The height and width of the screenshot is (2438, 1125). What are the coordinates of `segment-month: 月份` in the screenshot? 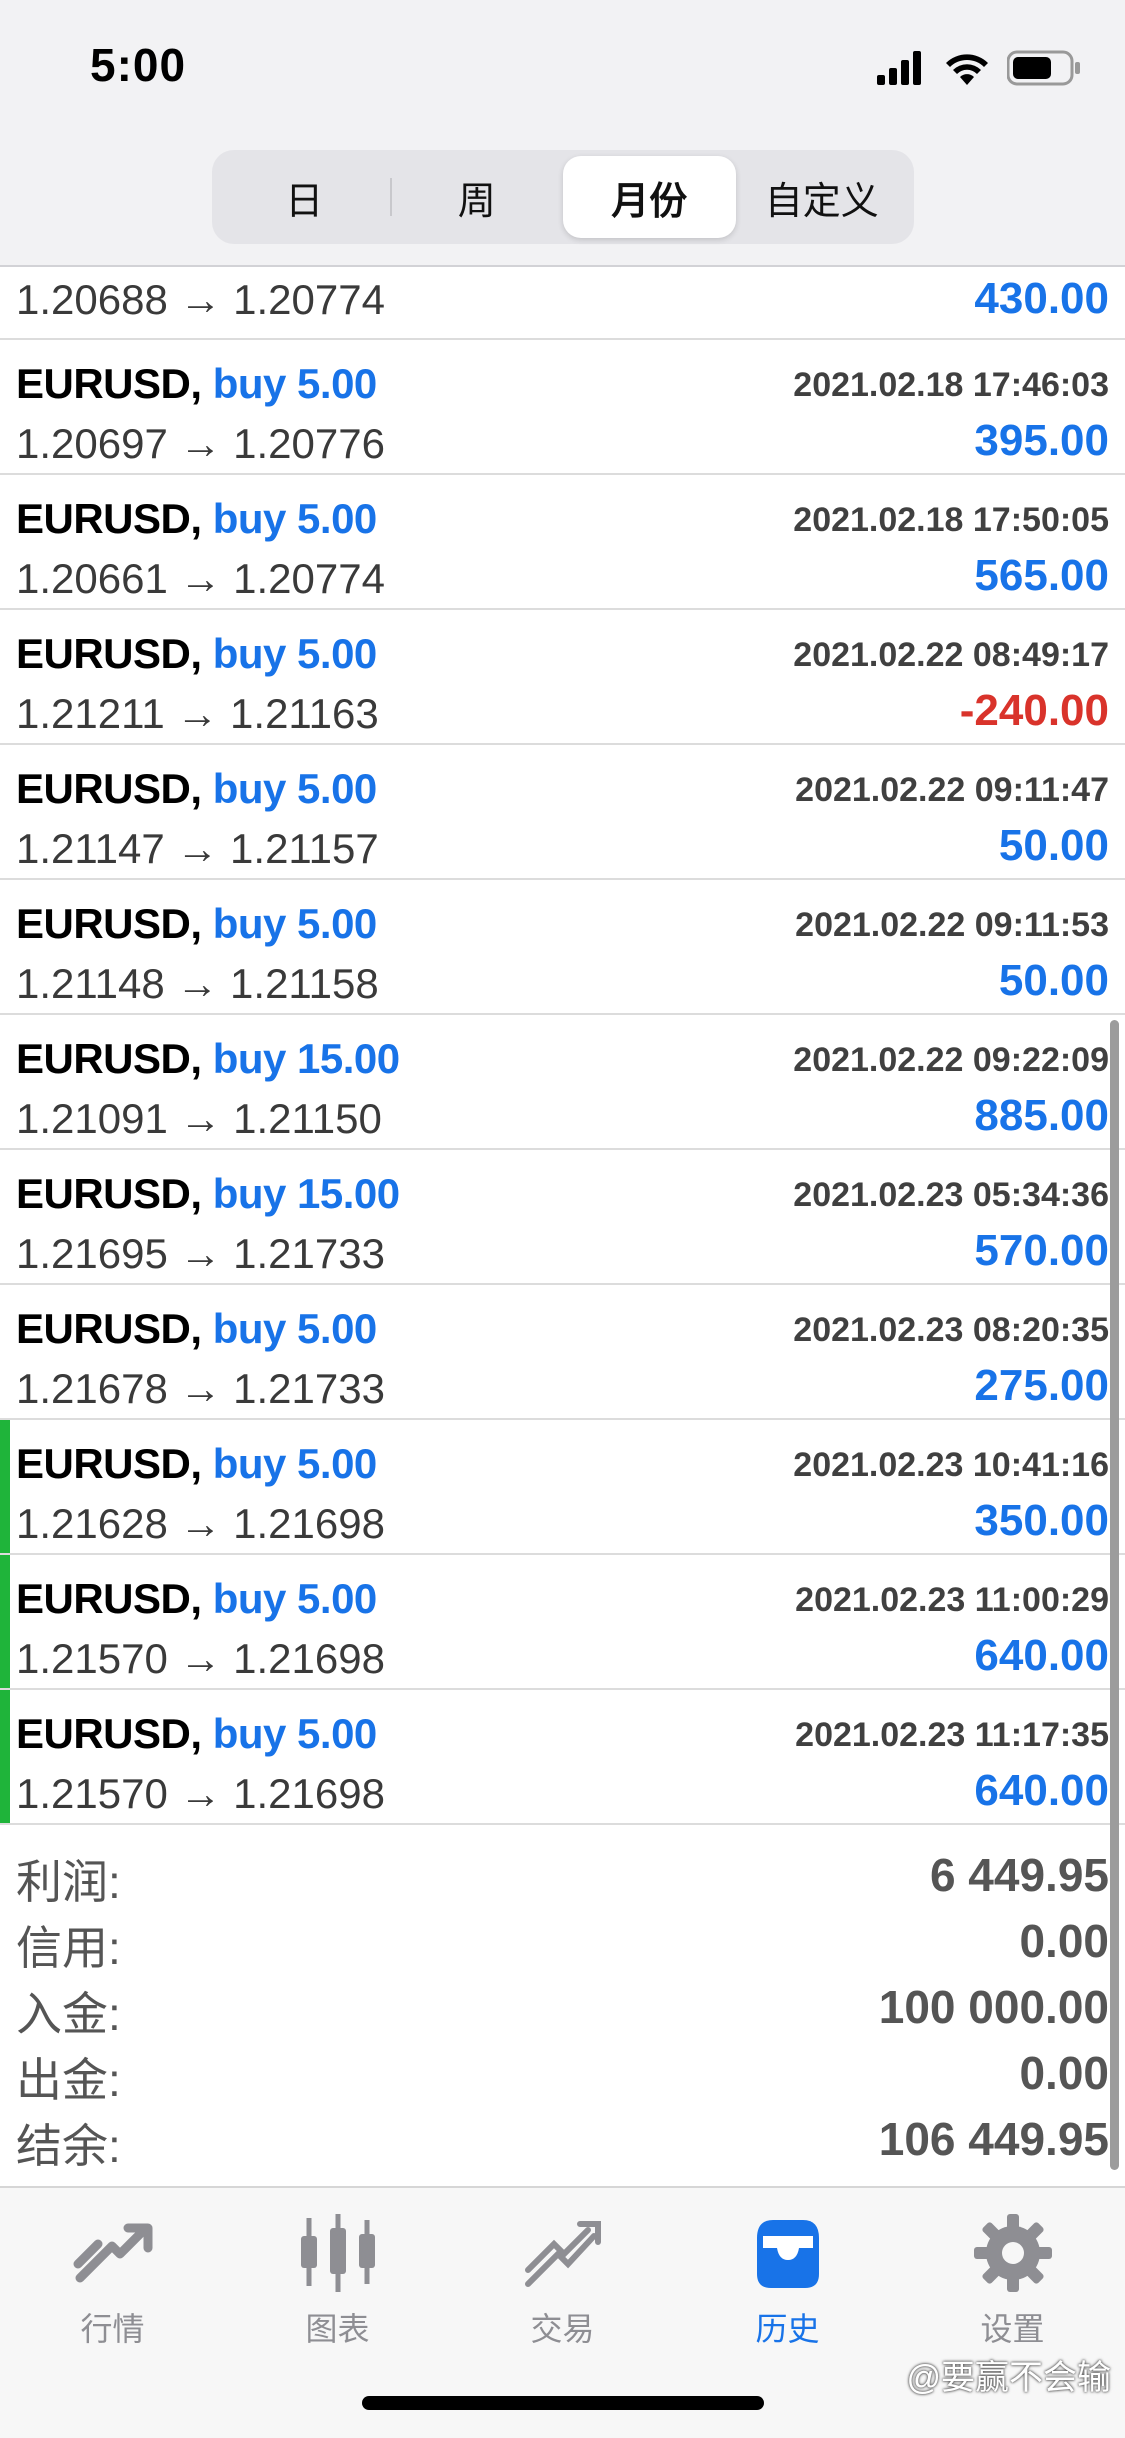 It's located at (649, 197).